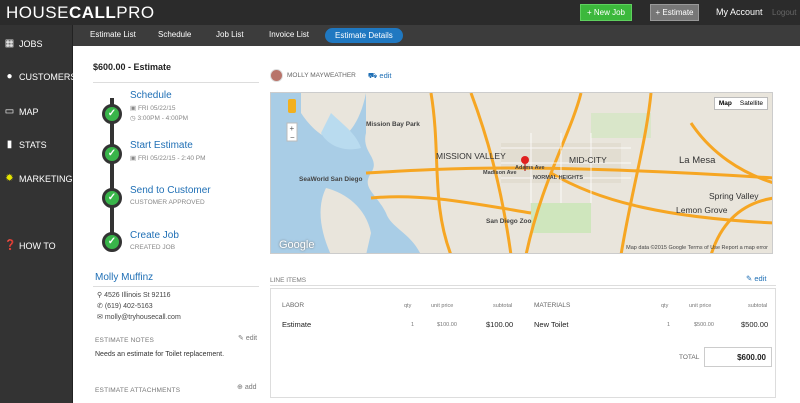 The height and width of the screenshot is (403, 800). Describe the element at coordinates (230, 34) in the screenshot. I see `tab-job-list: Job List` at that location.